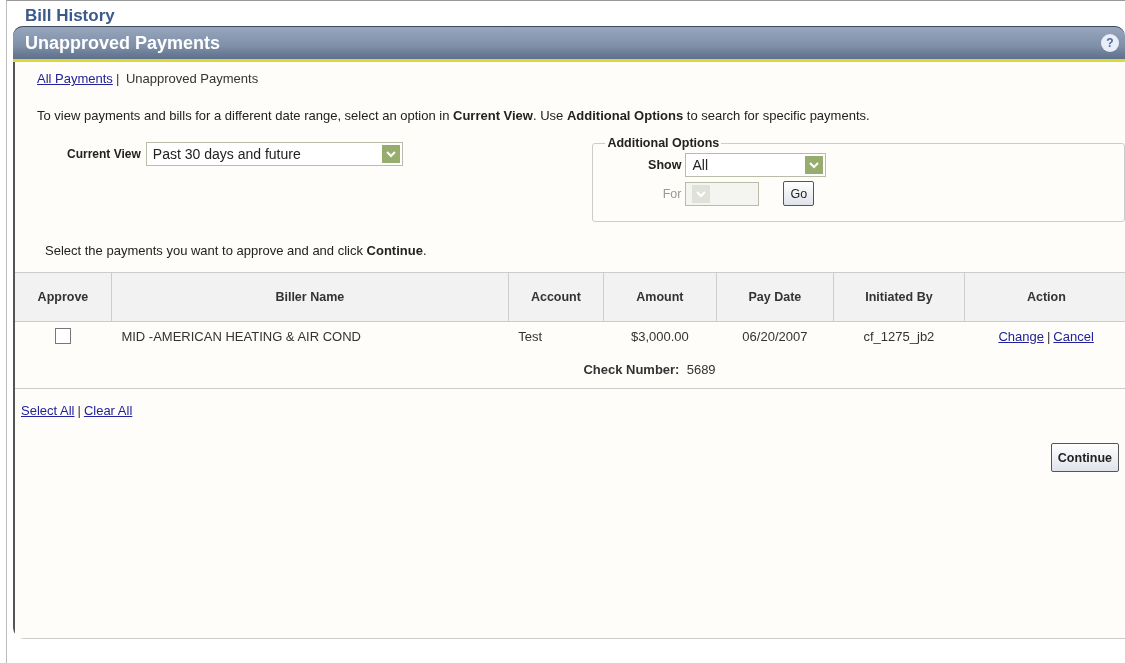  Describe the element at coordinates (899, 297) in the screenshot. I see `column-header: Initiated By` at that location.